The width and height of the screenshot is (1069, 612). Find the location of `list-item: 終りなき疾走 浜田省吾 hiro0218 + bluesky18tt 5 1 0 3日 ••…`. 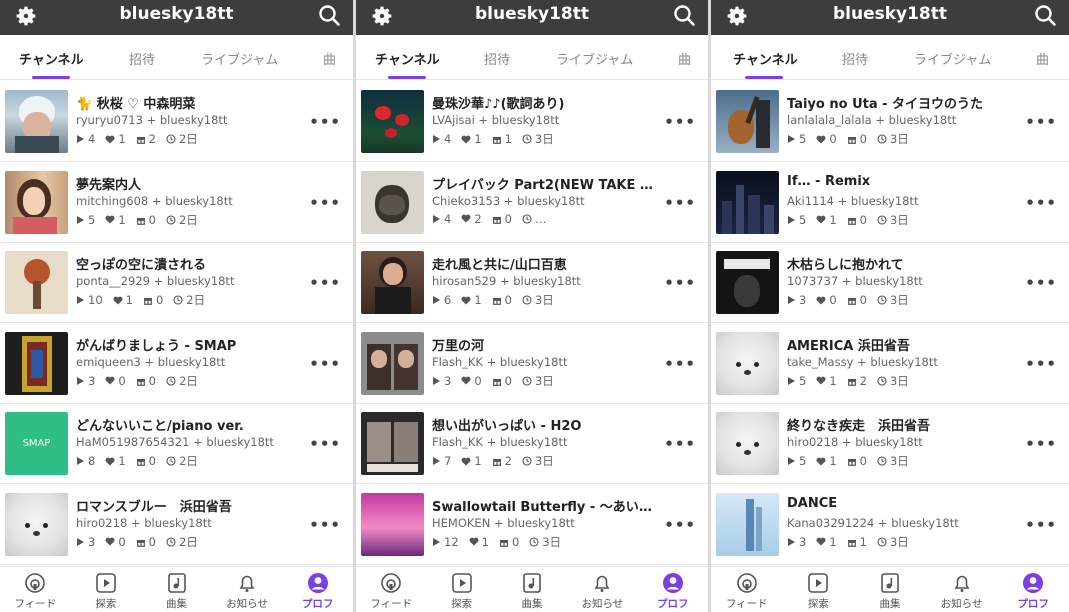

list-item: 終りなき疾走 浜田省吾 hiro0218 + bluesky18tt 5 1 0 3日 ••… is located at coordinates (890, 444).